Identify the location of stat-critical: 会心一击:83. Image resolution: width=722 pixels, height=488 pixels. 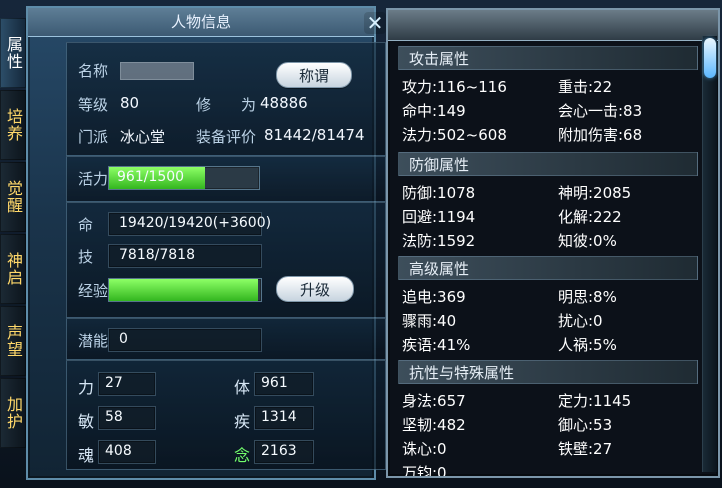
(600, 111).